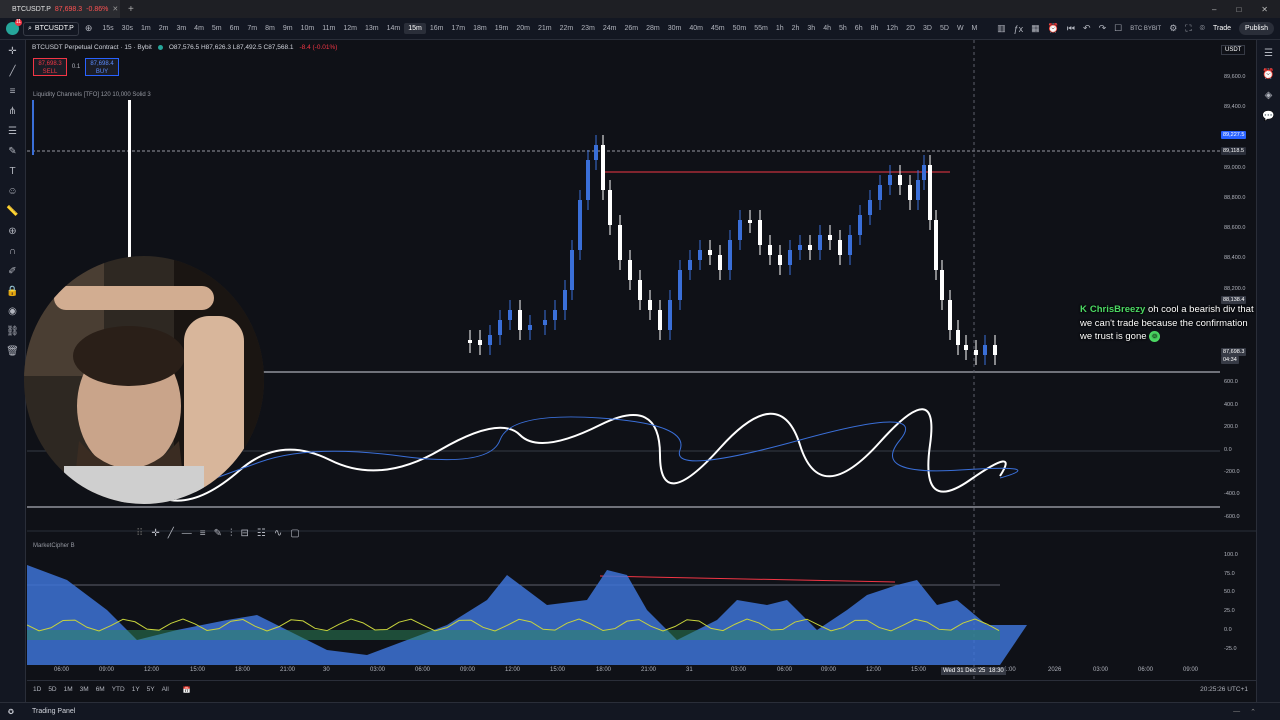 The height and width of the screenshot is (720, 1280). I want to click on sell-button: 87,698.3 SELL, so click(50, 67).